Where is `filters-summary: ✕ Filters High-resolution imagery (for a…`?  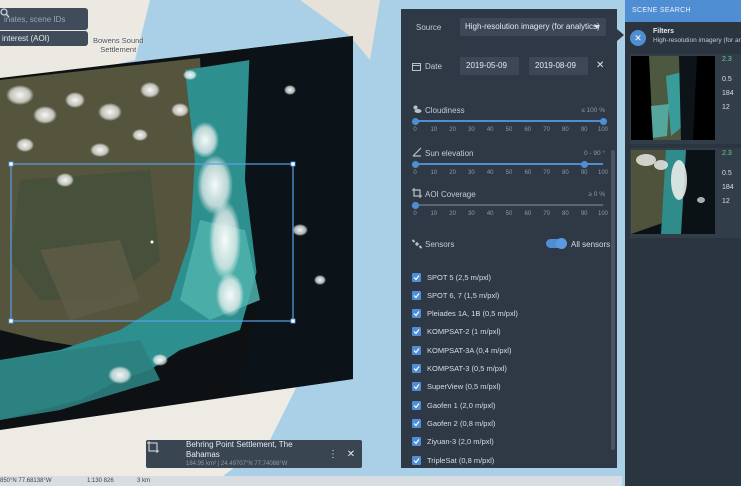 filters-summary: ✕ Filters High-resolution imagery (for a… is located at coordinates (683, 37).